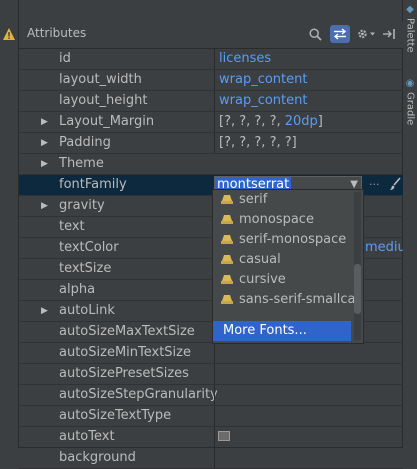  I want to click on toggle-view-button, so click(340, 34).